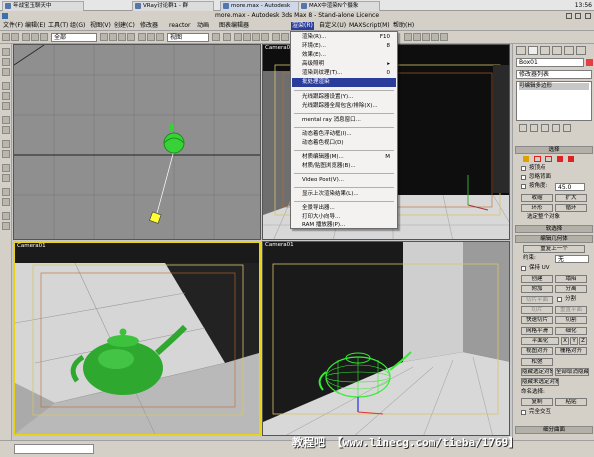  What do you see at coordinates (523, 128) in the screenshot?
I see `pin-stack-icon` at bounding box center [523, 128].